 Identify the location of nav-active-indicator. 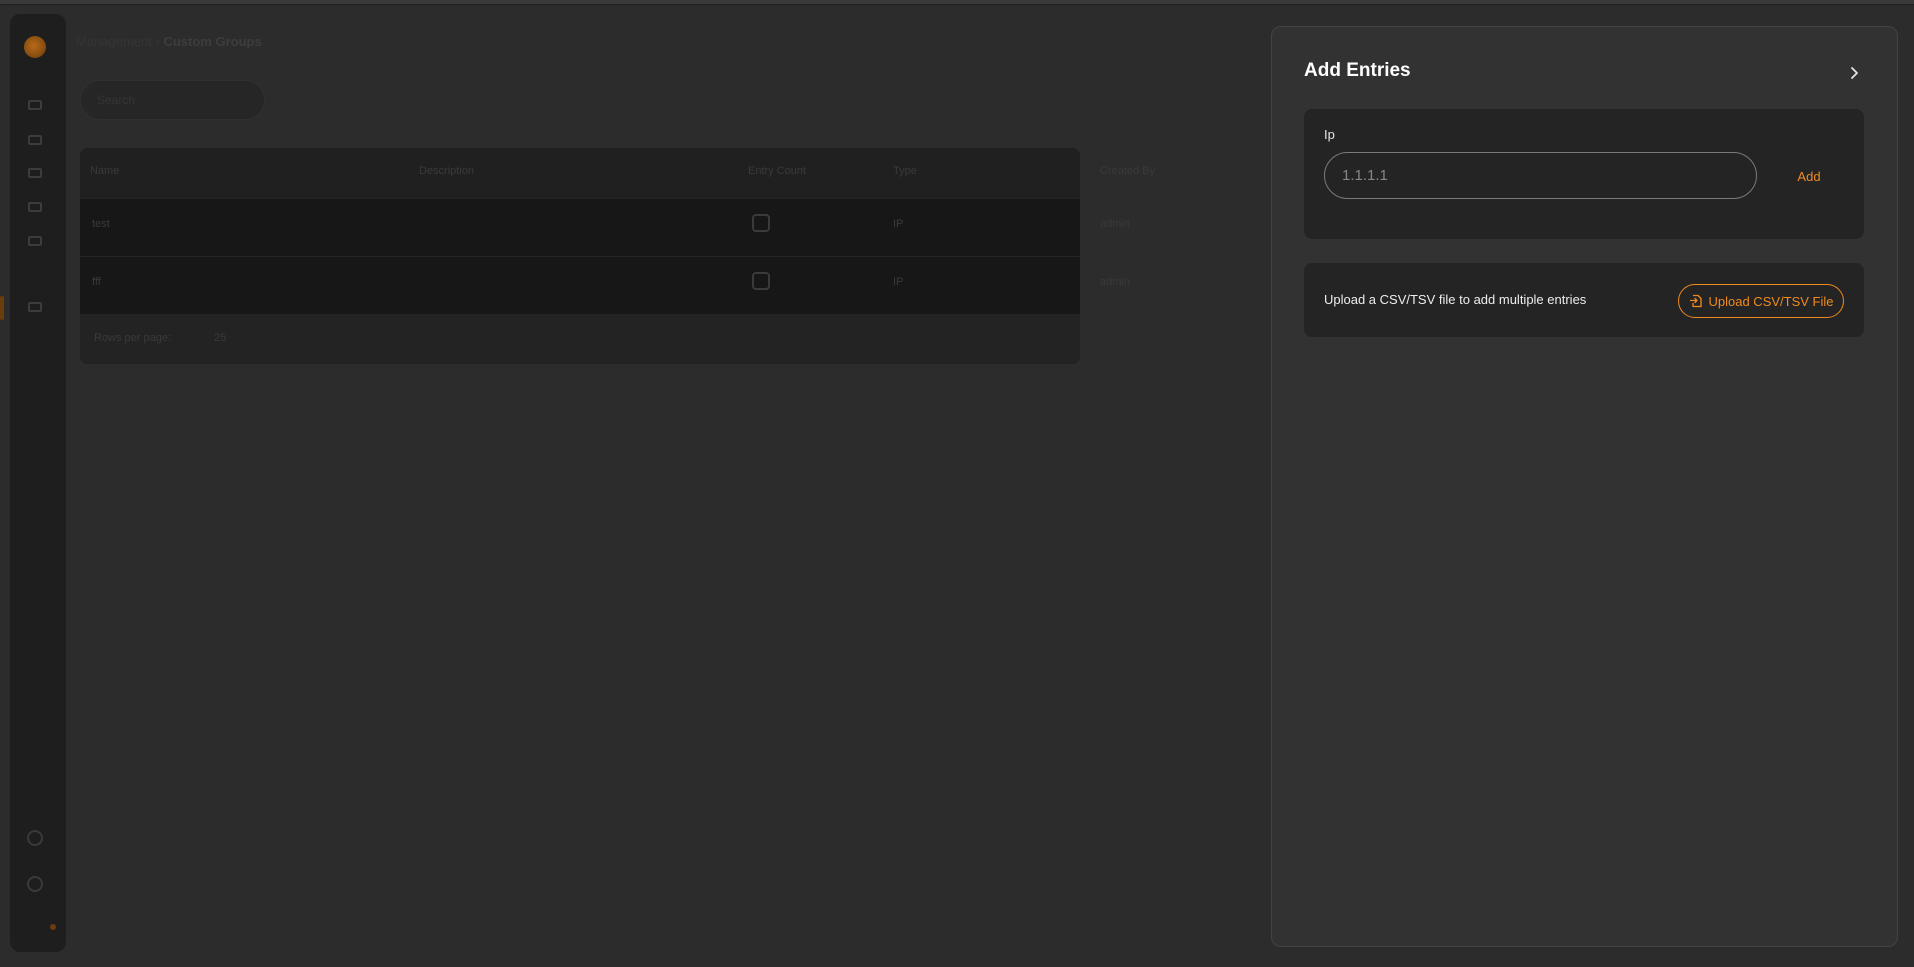
(2, 308).